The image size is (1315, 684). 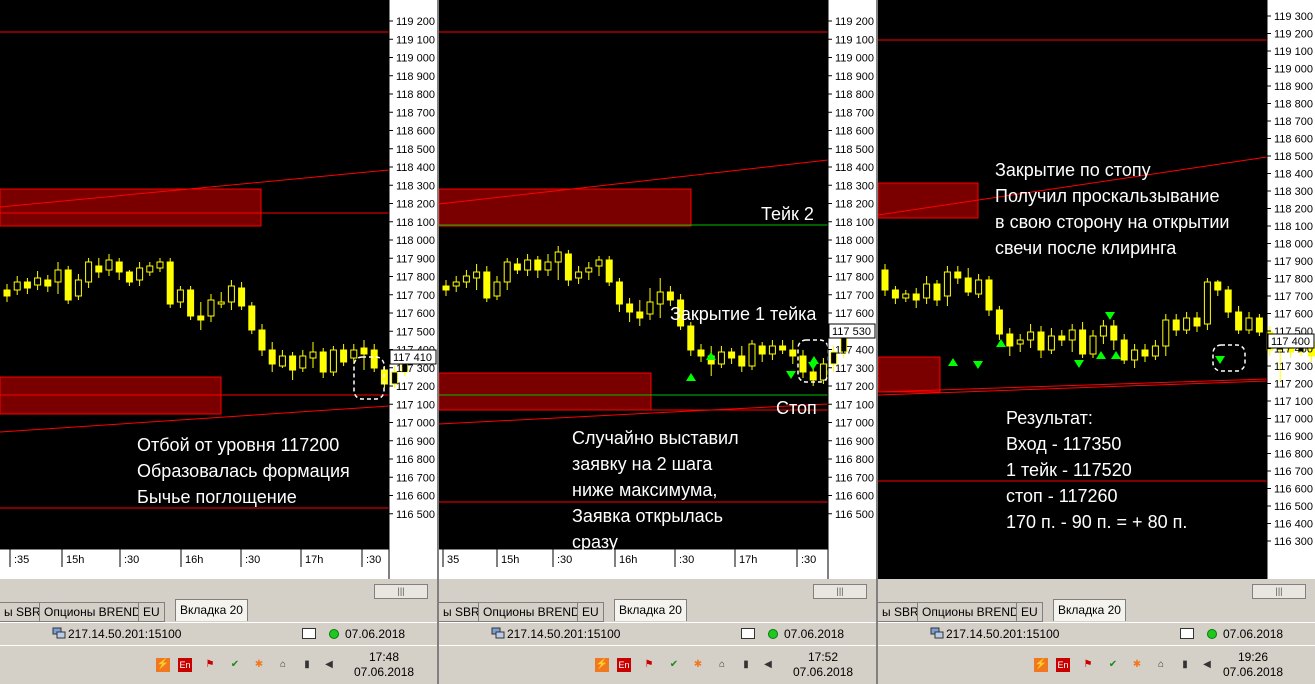 What do you see at coordinates (1293, 210) in the screenshot?
I see `y-tick-label: 118 200` at bounding box center [1293, 210].